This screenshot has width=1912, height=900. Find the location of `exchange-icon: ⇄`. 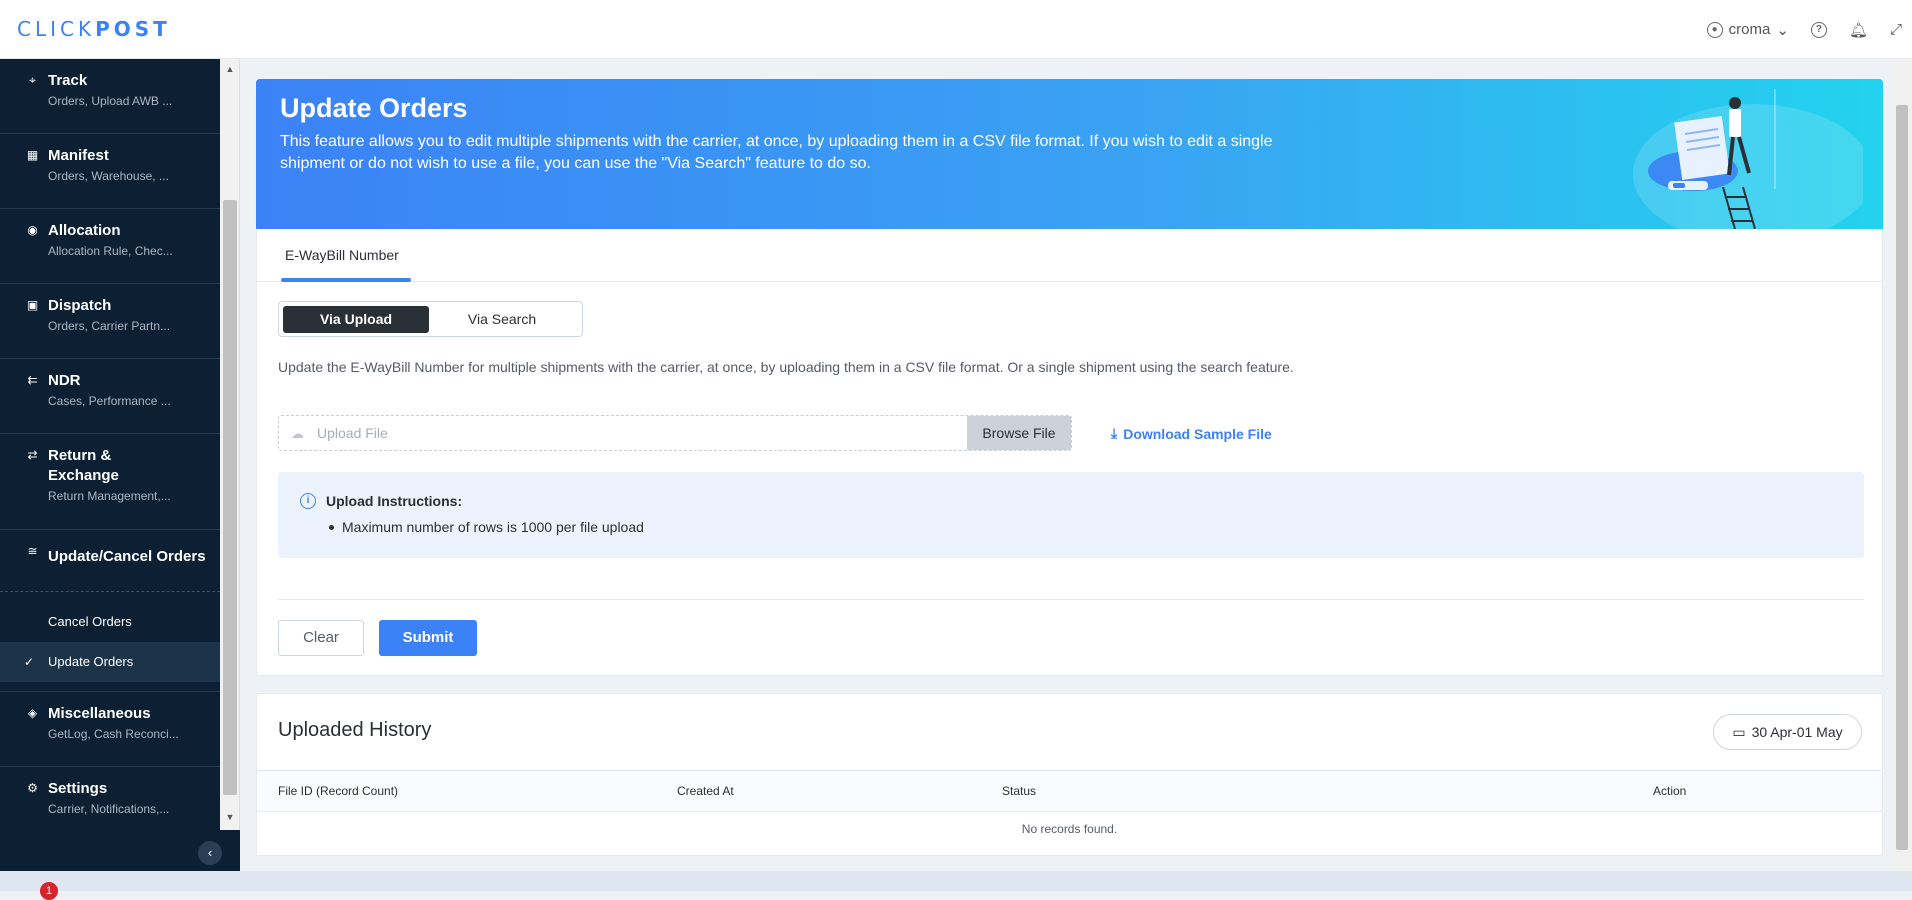

exchange-icon: ⇄ is located at coordinates (32, 455).